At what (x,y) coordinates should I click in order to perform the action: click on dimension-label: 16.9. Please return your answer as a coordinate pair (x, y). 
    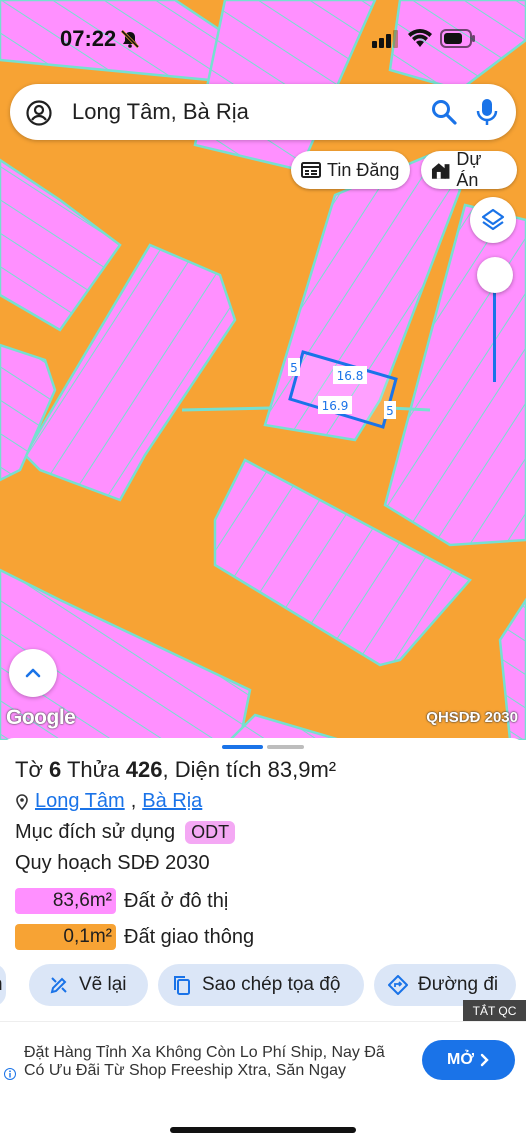
    Looking at the image, I should click on (335, 406).